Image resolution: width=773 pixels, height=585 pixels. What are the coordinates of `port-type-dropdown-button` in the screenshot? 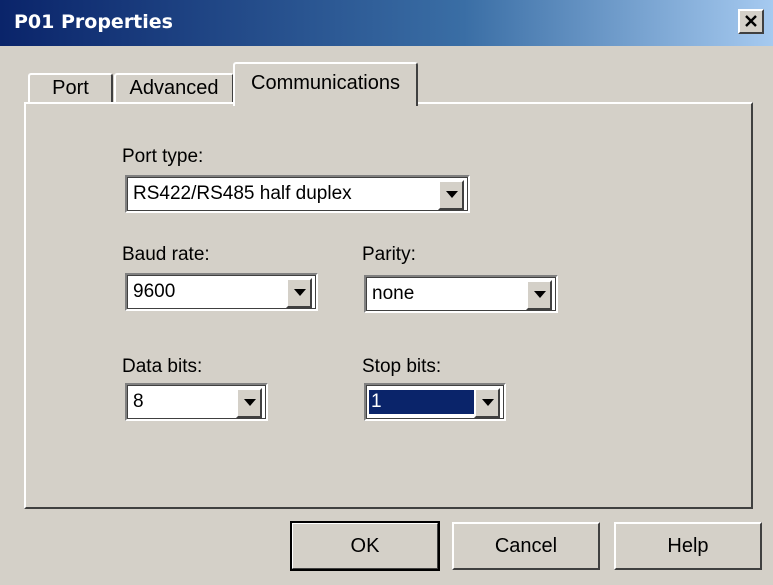 It's located at (451, 195).